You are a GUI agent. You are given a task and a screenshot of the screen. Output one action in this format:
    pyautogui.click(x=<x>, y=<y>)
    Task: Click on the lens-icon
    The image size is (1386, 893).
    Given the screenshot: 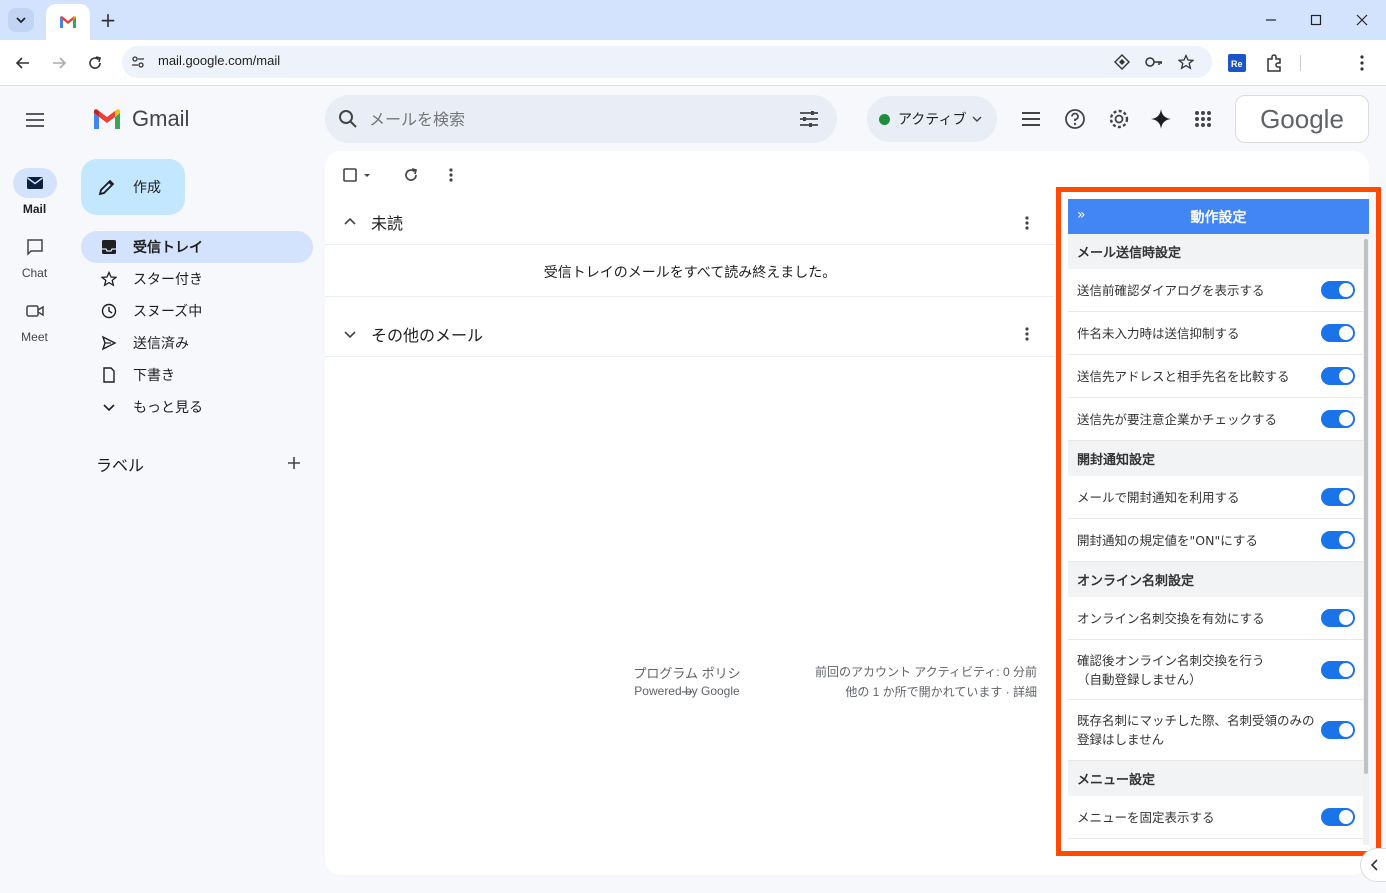 What is the action you would take?
    pyautogui.click(x=1122, y=62)
    